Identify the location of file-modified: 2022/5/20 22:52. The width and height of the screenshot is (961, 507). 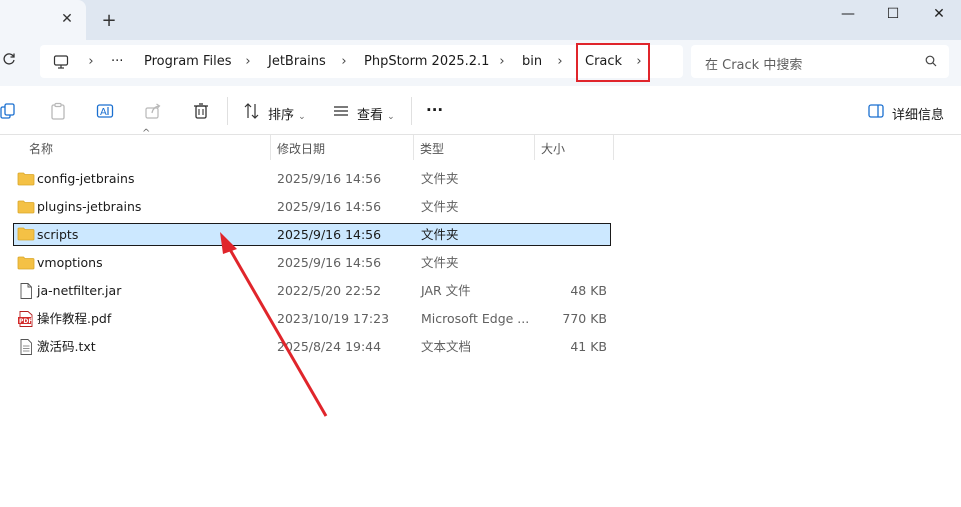
(329, 290).